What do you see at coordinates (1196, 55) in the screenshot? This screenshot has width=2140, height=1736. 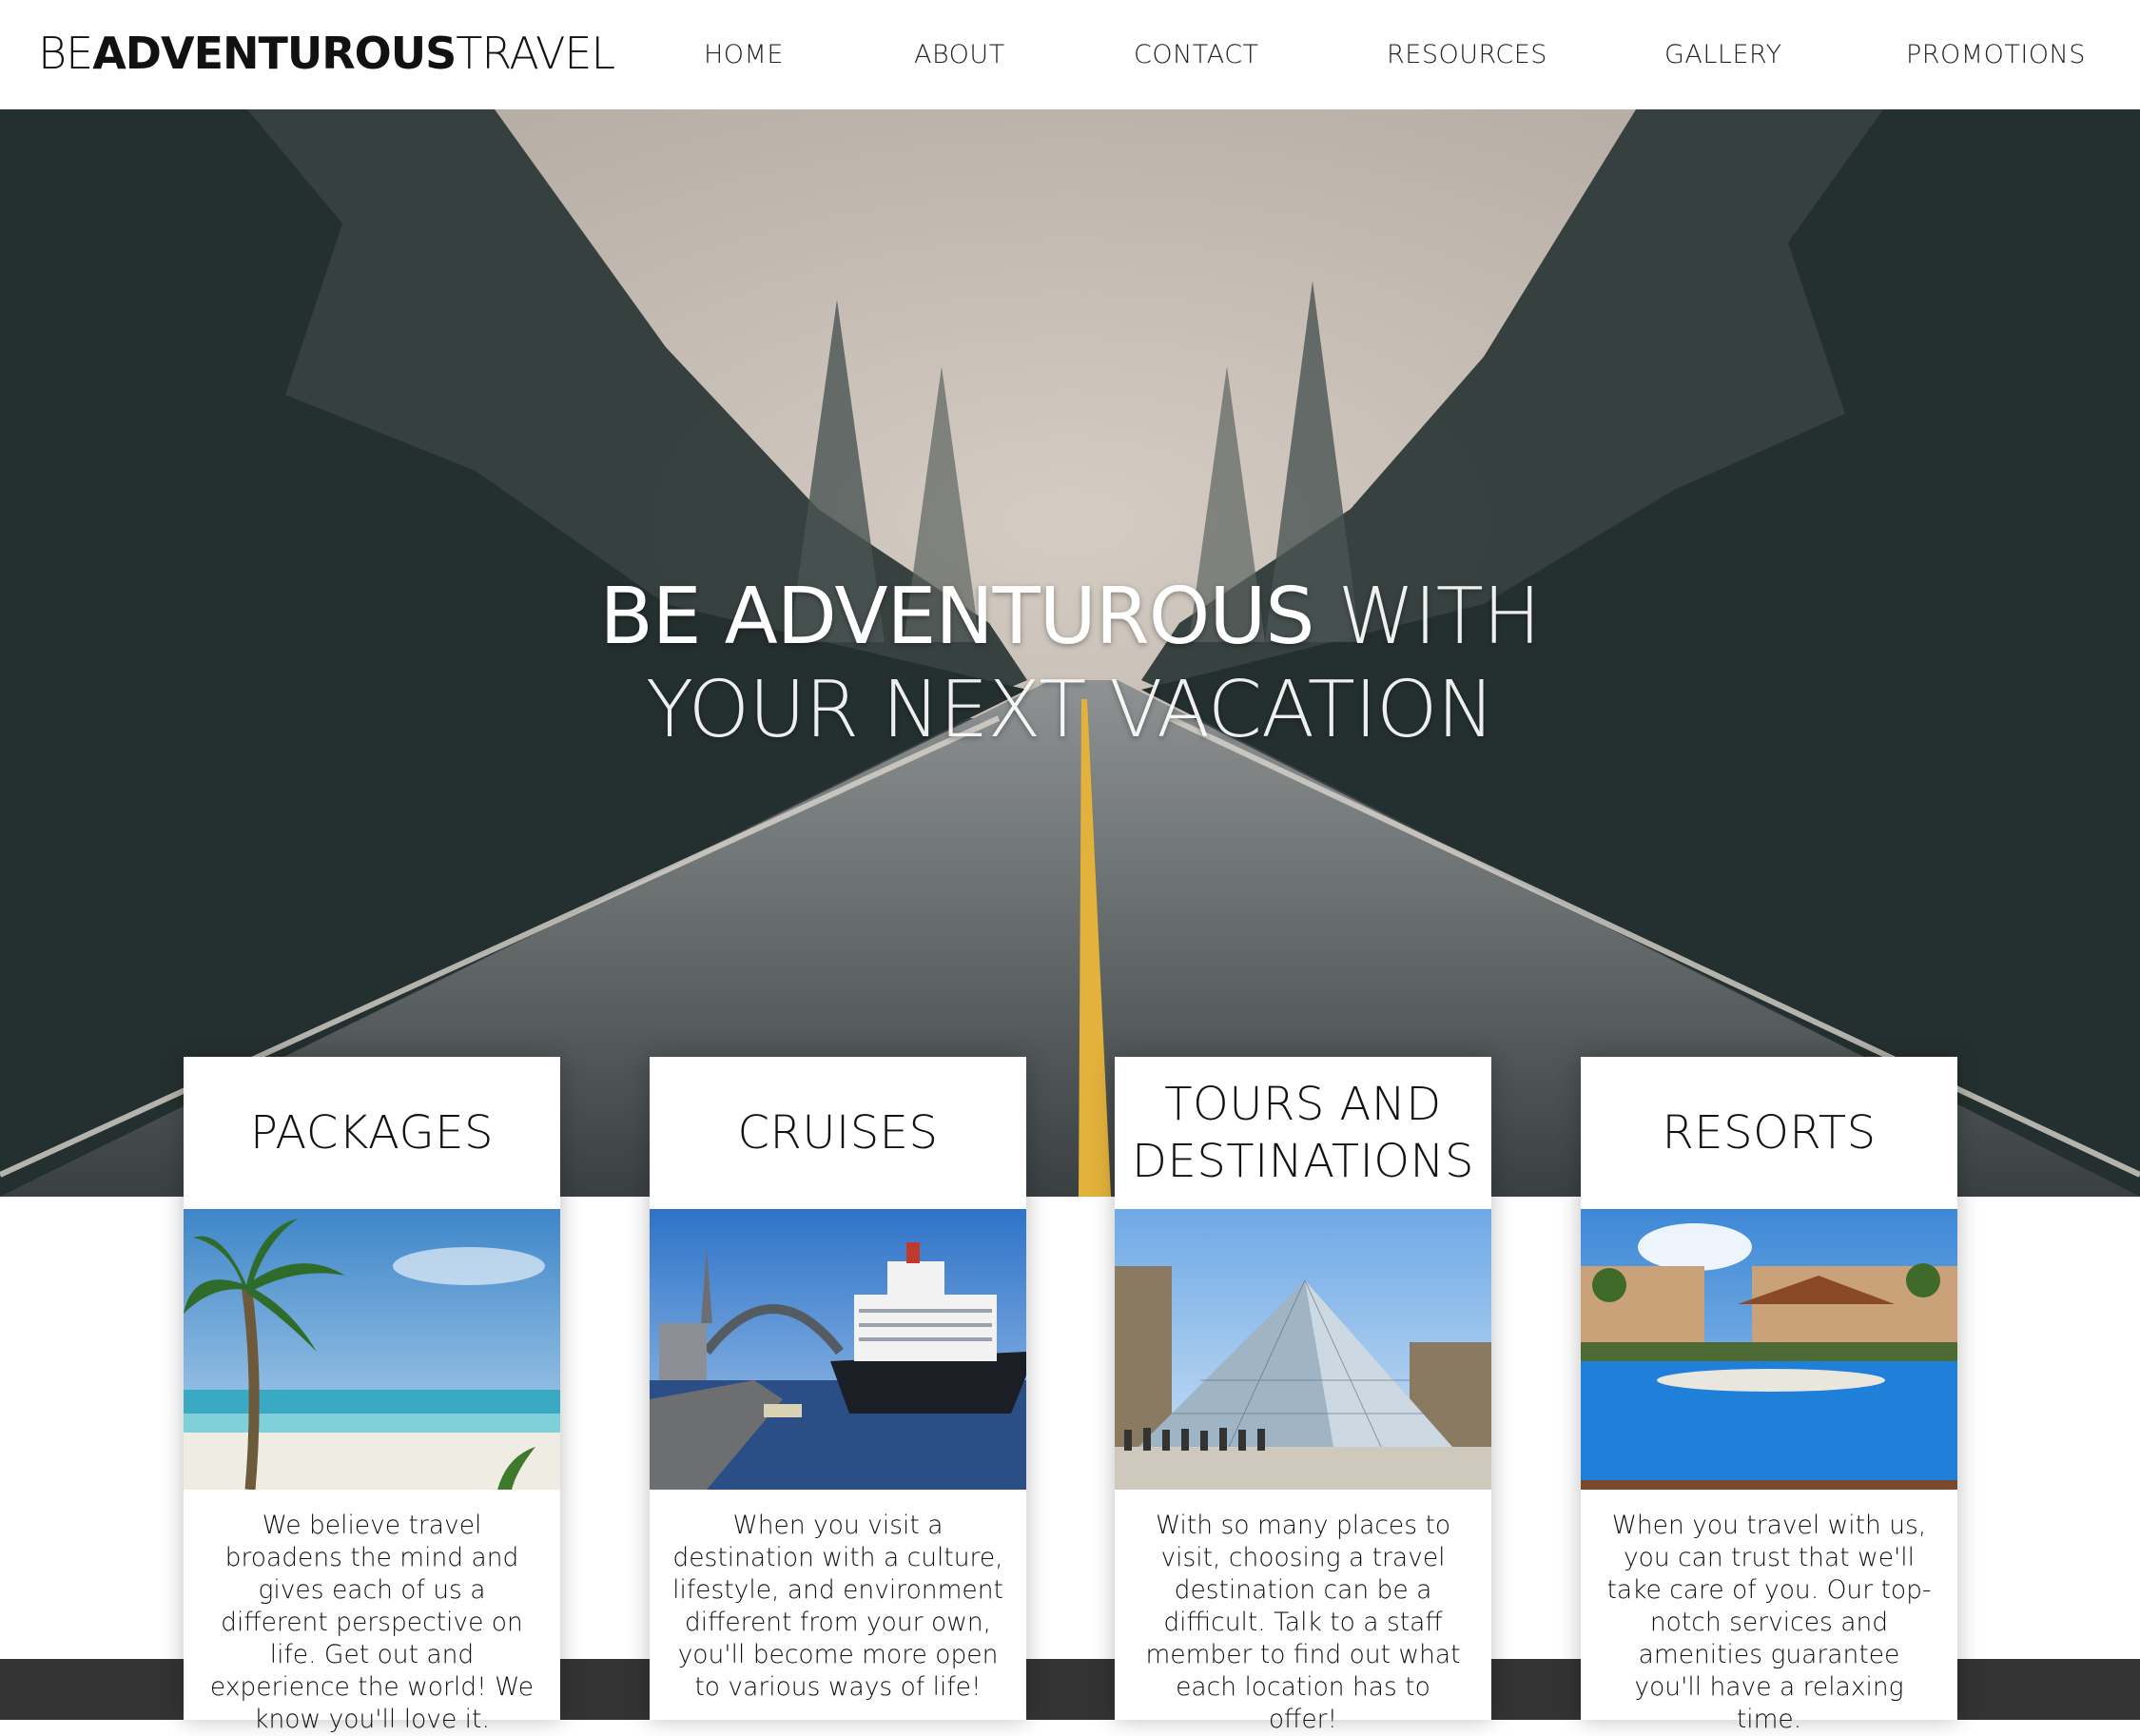 I see `nav-contact-link: CONTACT` at bounding box center [1196, 55].